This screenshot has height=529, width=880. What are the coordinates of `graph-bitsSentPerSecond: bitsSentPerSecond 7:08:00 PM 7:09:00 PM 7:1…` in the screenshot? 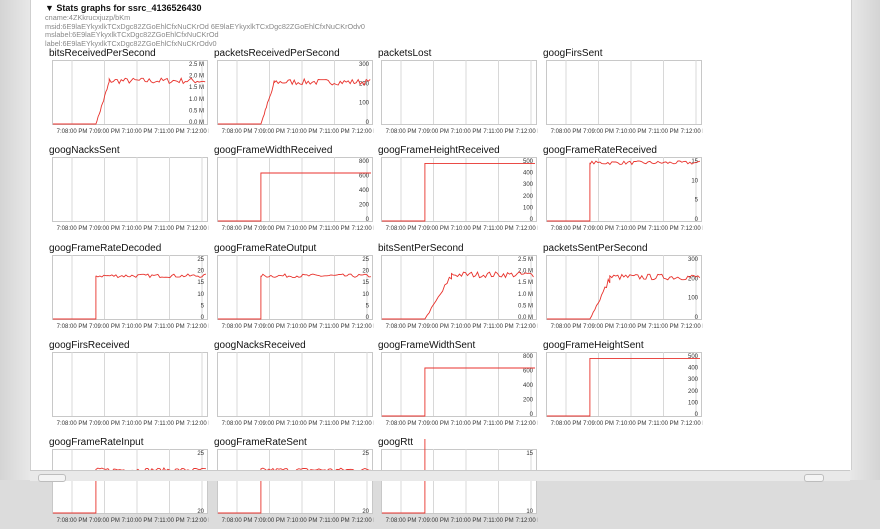 It's located at (458, 289).